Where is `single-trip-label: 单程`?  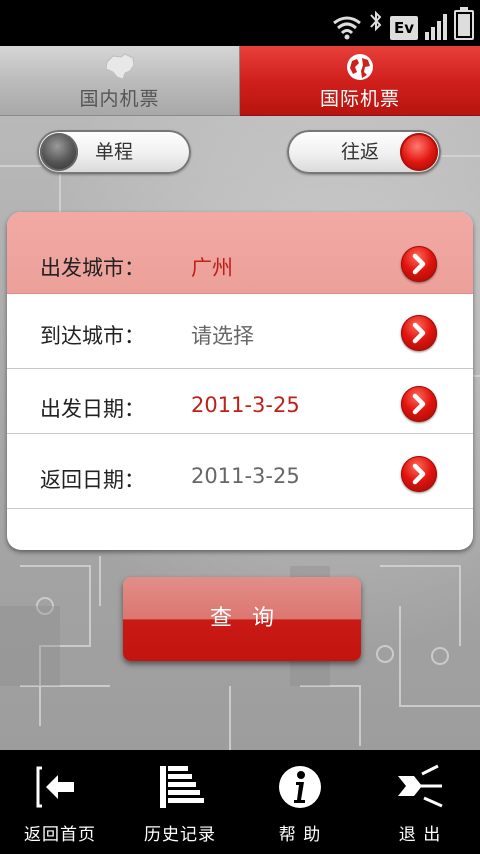
single-trip-label: 单程 is located at coordinates (114, 152).